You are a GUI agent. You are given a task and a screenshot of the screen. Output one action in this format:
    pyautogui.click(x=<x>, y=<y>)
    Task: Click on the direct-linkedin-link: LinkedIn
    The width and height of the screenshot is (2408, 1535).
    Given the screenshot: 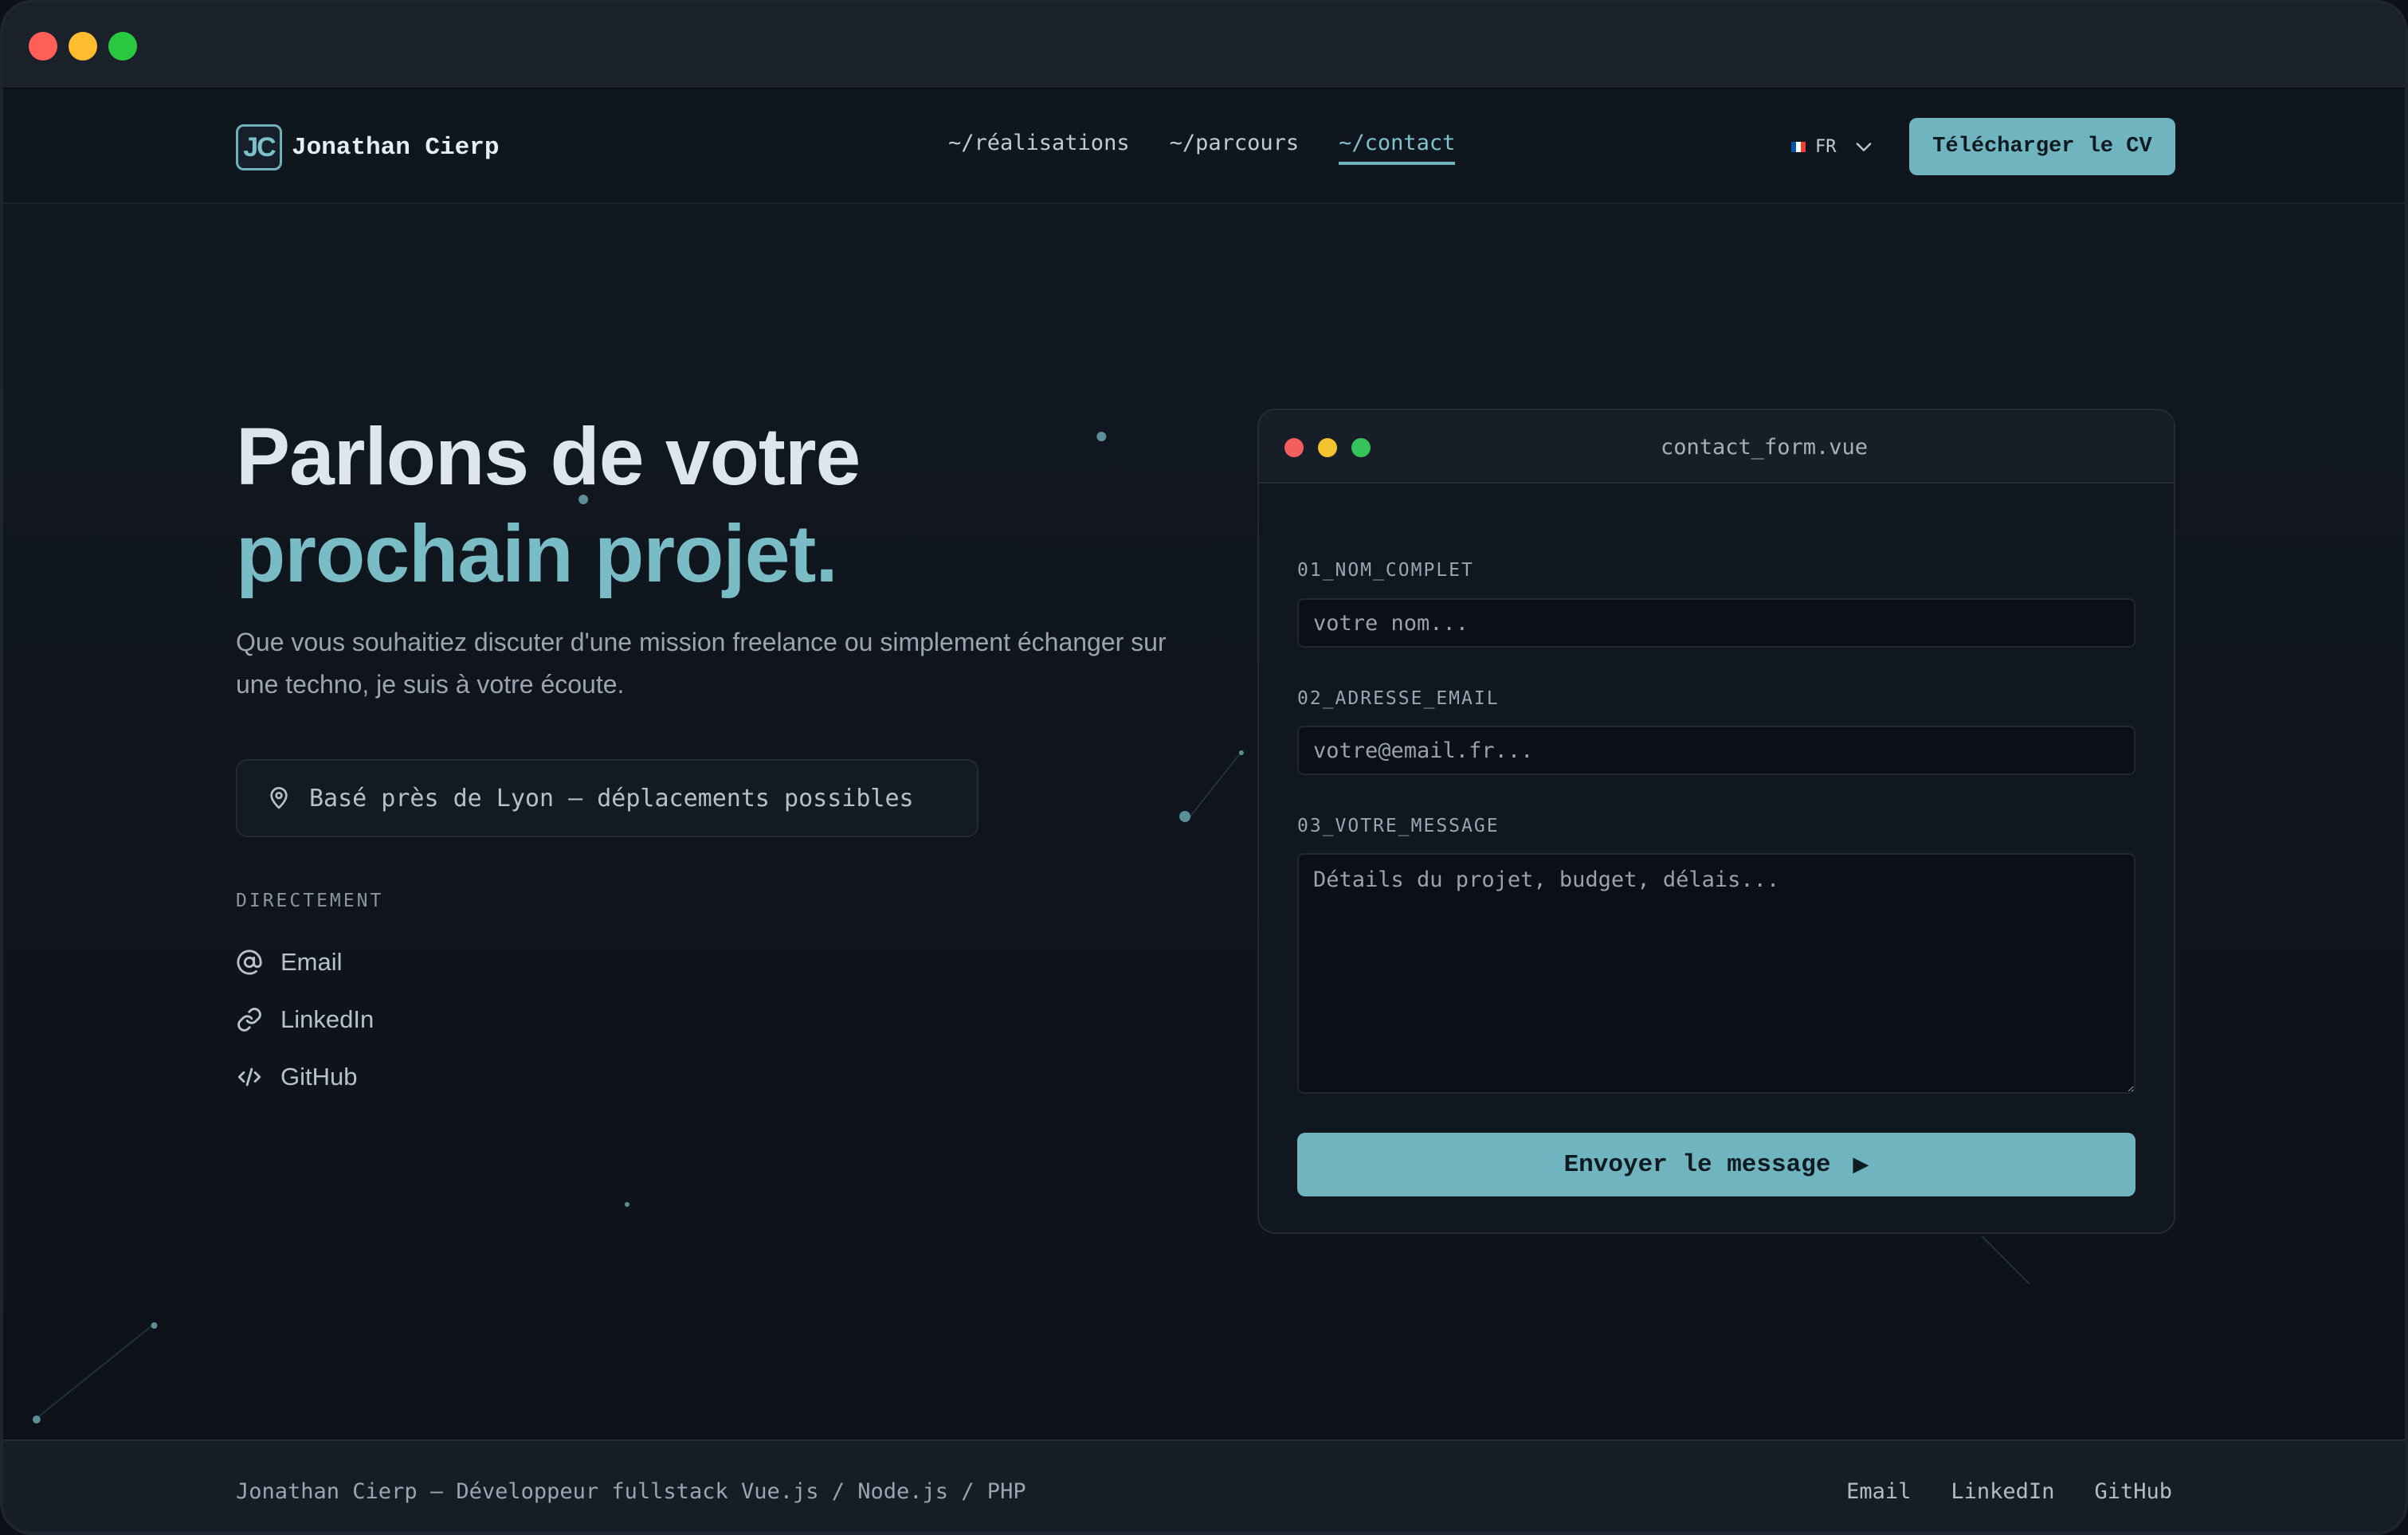 What is the action you would take?
    pyautogui.click(x=305, y=1019)
    